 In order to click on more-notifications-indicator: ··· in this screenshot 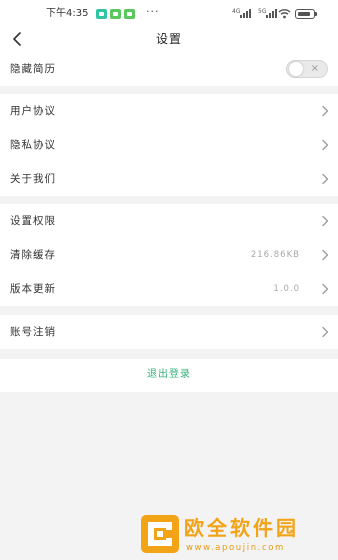, I will do `click(153, 11)`.